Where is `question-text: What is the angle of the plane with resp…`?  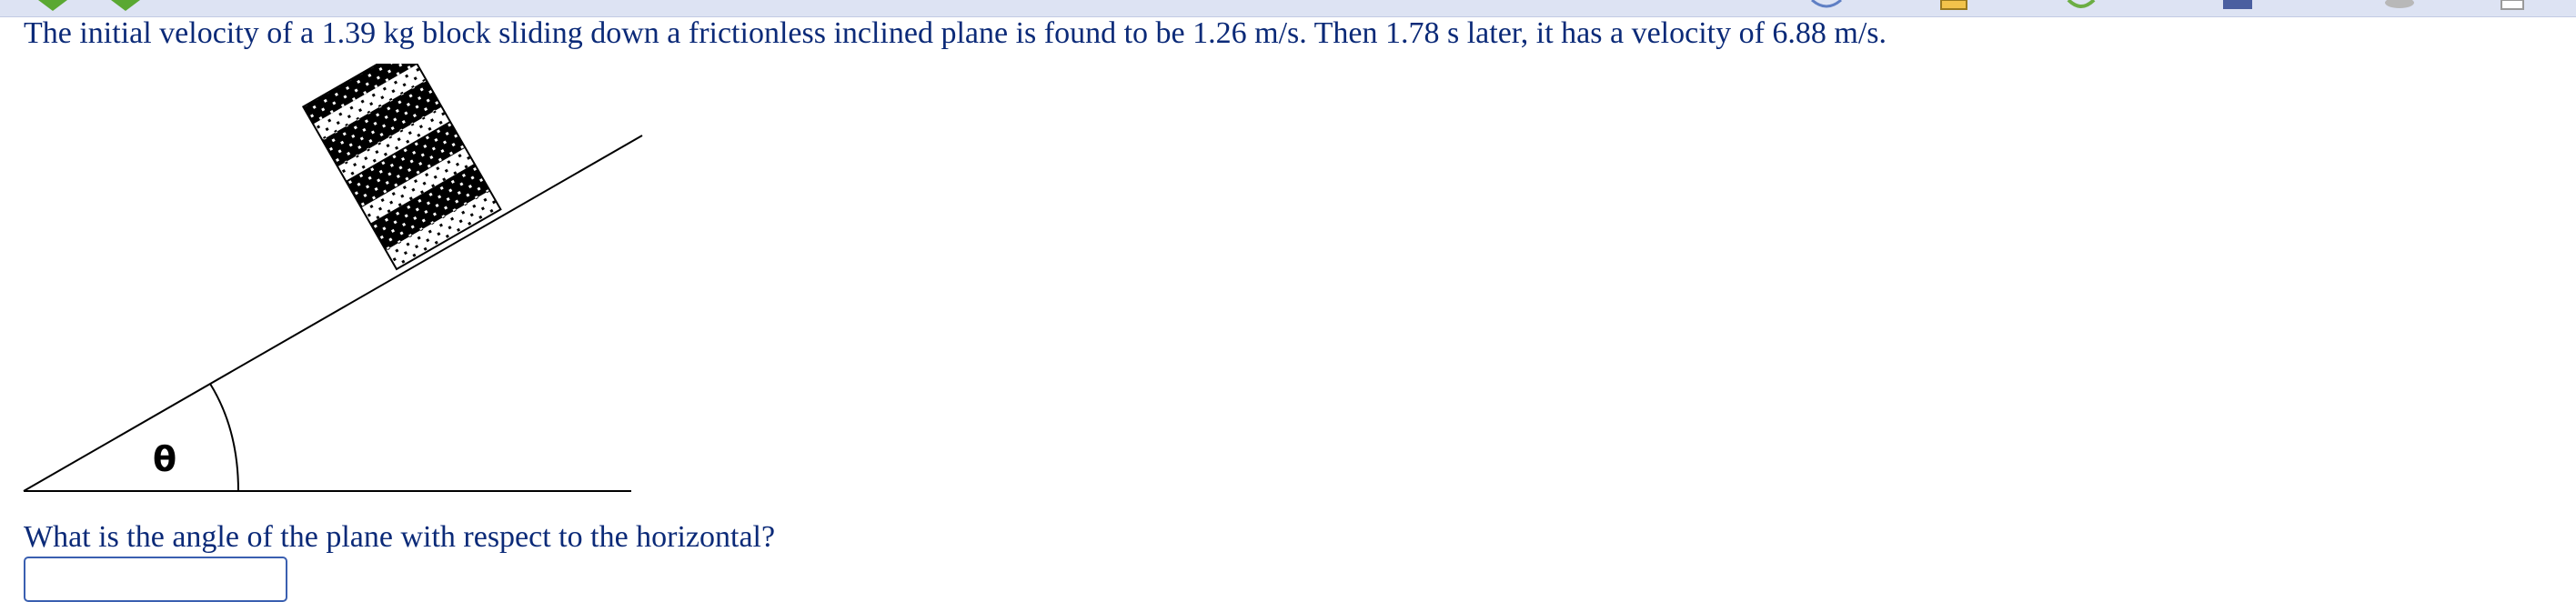
question-text: What is the angle of the plane with resp… is located at coordinates (400, 537).